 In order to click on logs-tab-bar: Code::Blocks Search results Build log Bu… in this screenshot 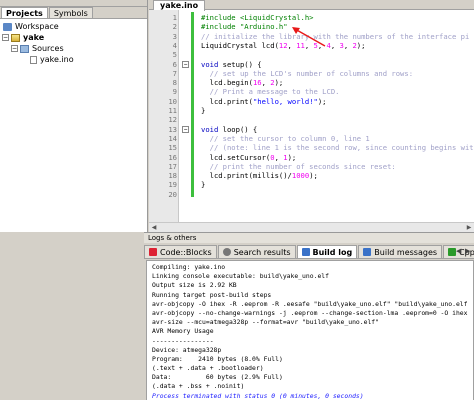, I will do `click(309, 252)`.